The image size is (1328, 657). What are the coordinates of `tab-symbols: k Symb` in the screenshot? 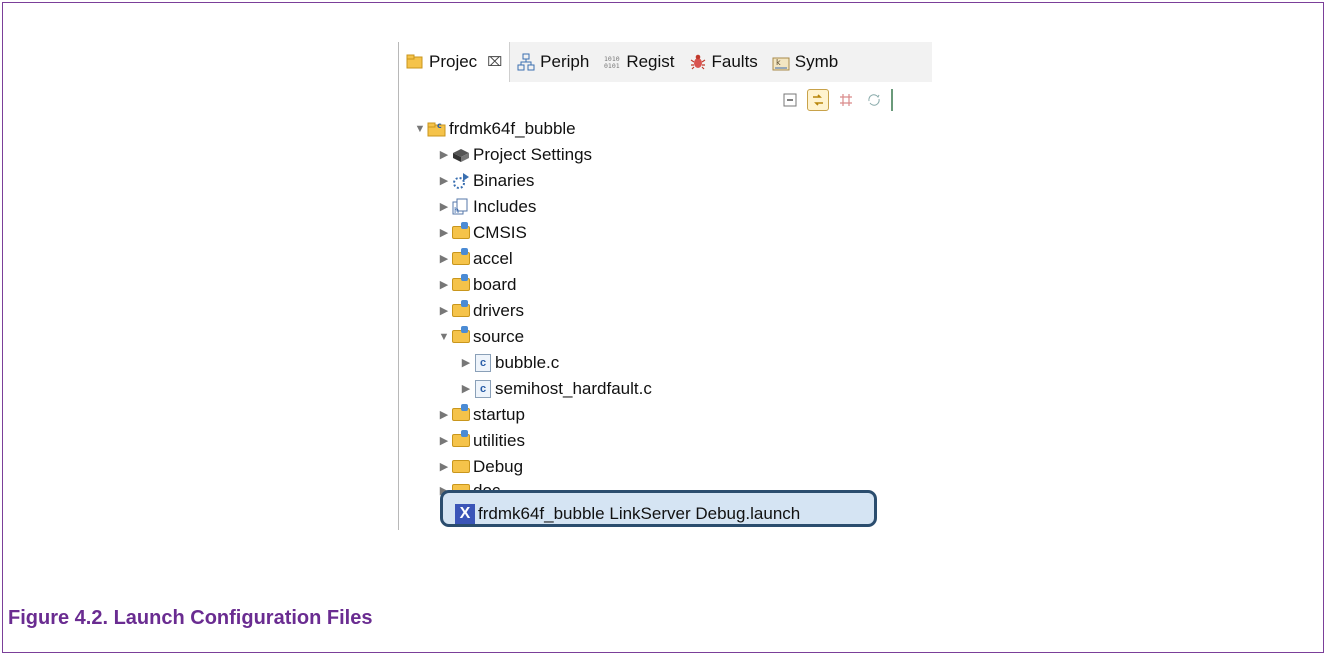 It's located at (805, 62).